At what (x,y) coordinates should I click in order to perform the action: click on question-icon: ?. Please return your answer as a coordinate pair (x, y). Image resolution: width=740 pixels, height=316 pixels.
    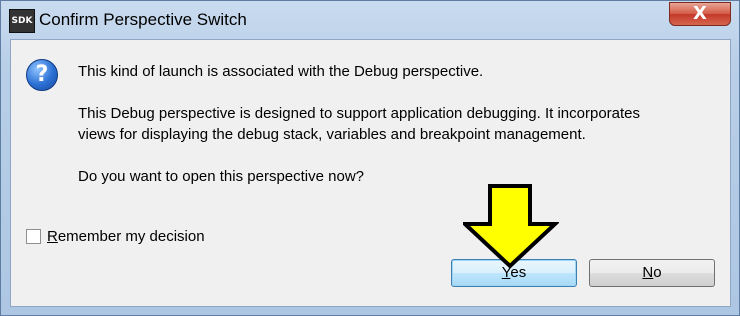
    Looking at the image, I should click on (42, 75).